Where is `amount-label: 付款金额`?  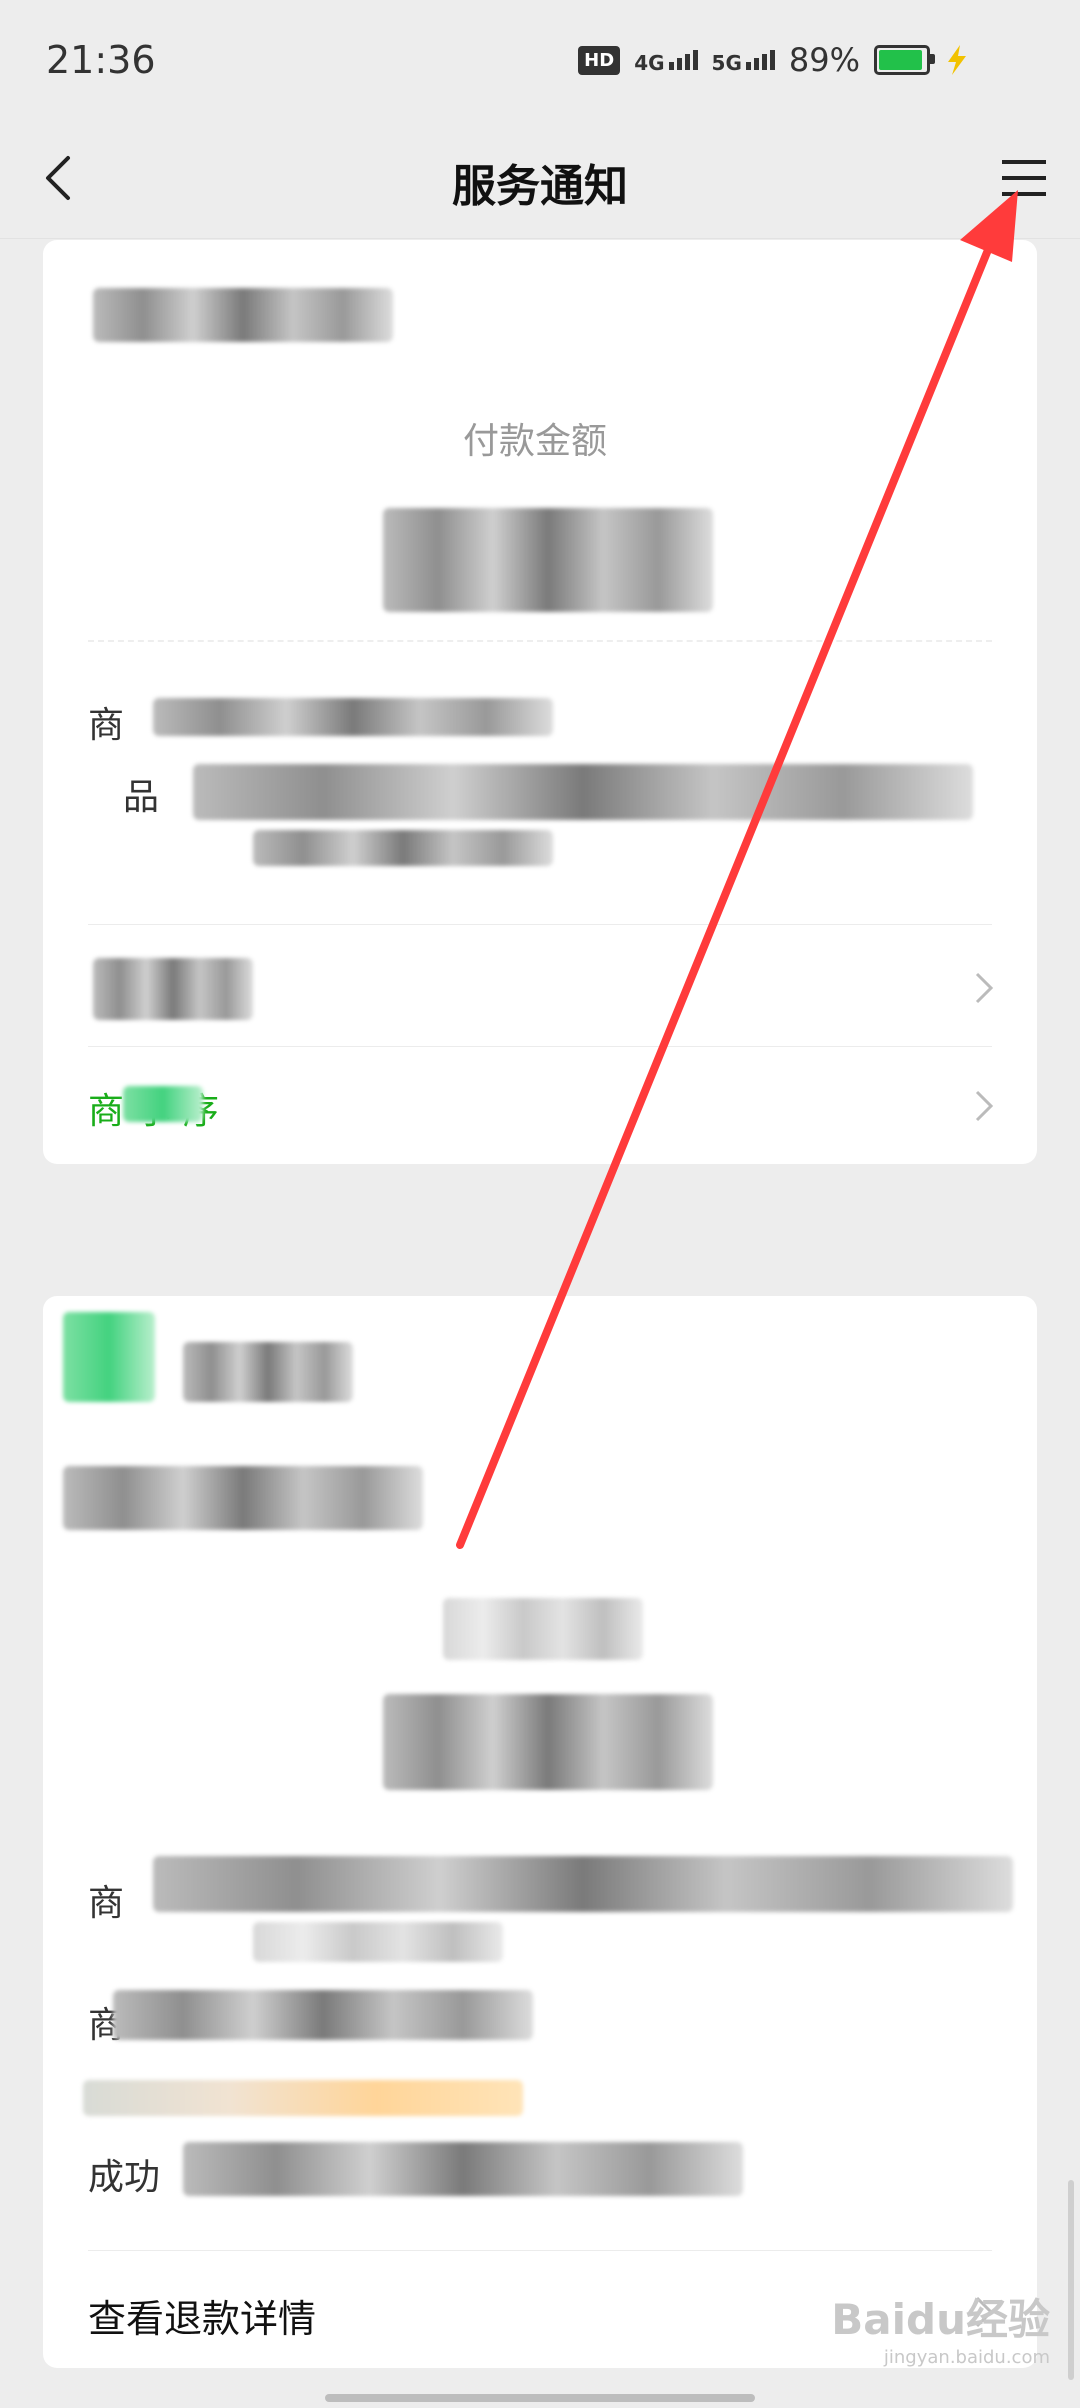
amount-label: 付款金额 is located at coordinates (535, 441).